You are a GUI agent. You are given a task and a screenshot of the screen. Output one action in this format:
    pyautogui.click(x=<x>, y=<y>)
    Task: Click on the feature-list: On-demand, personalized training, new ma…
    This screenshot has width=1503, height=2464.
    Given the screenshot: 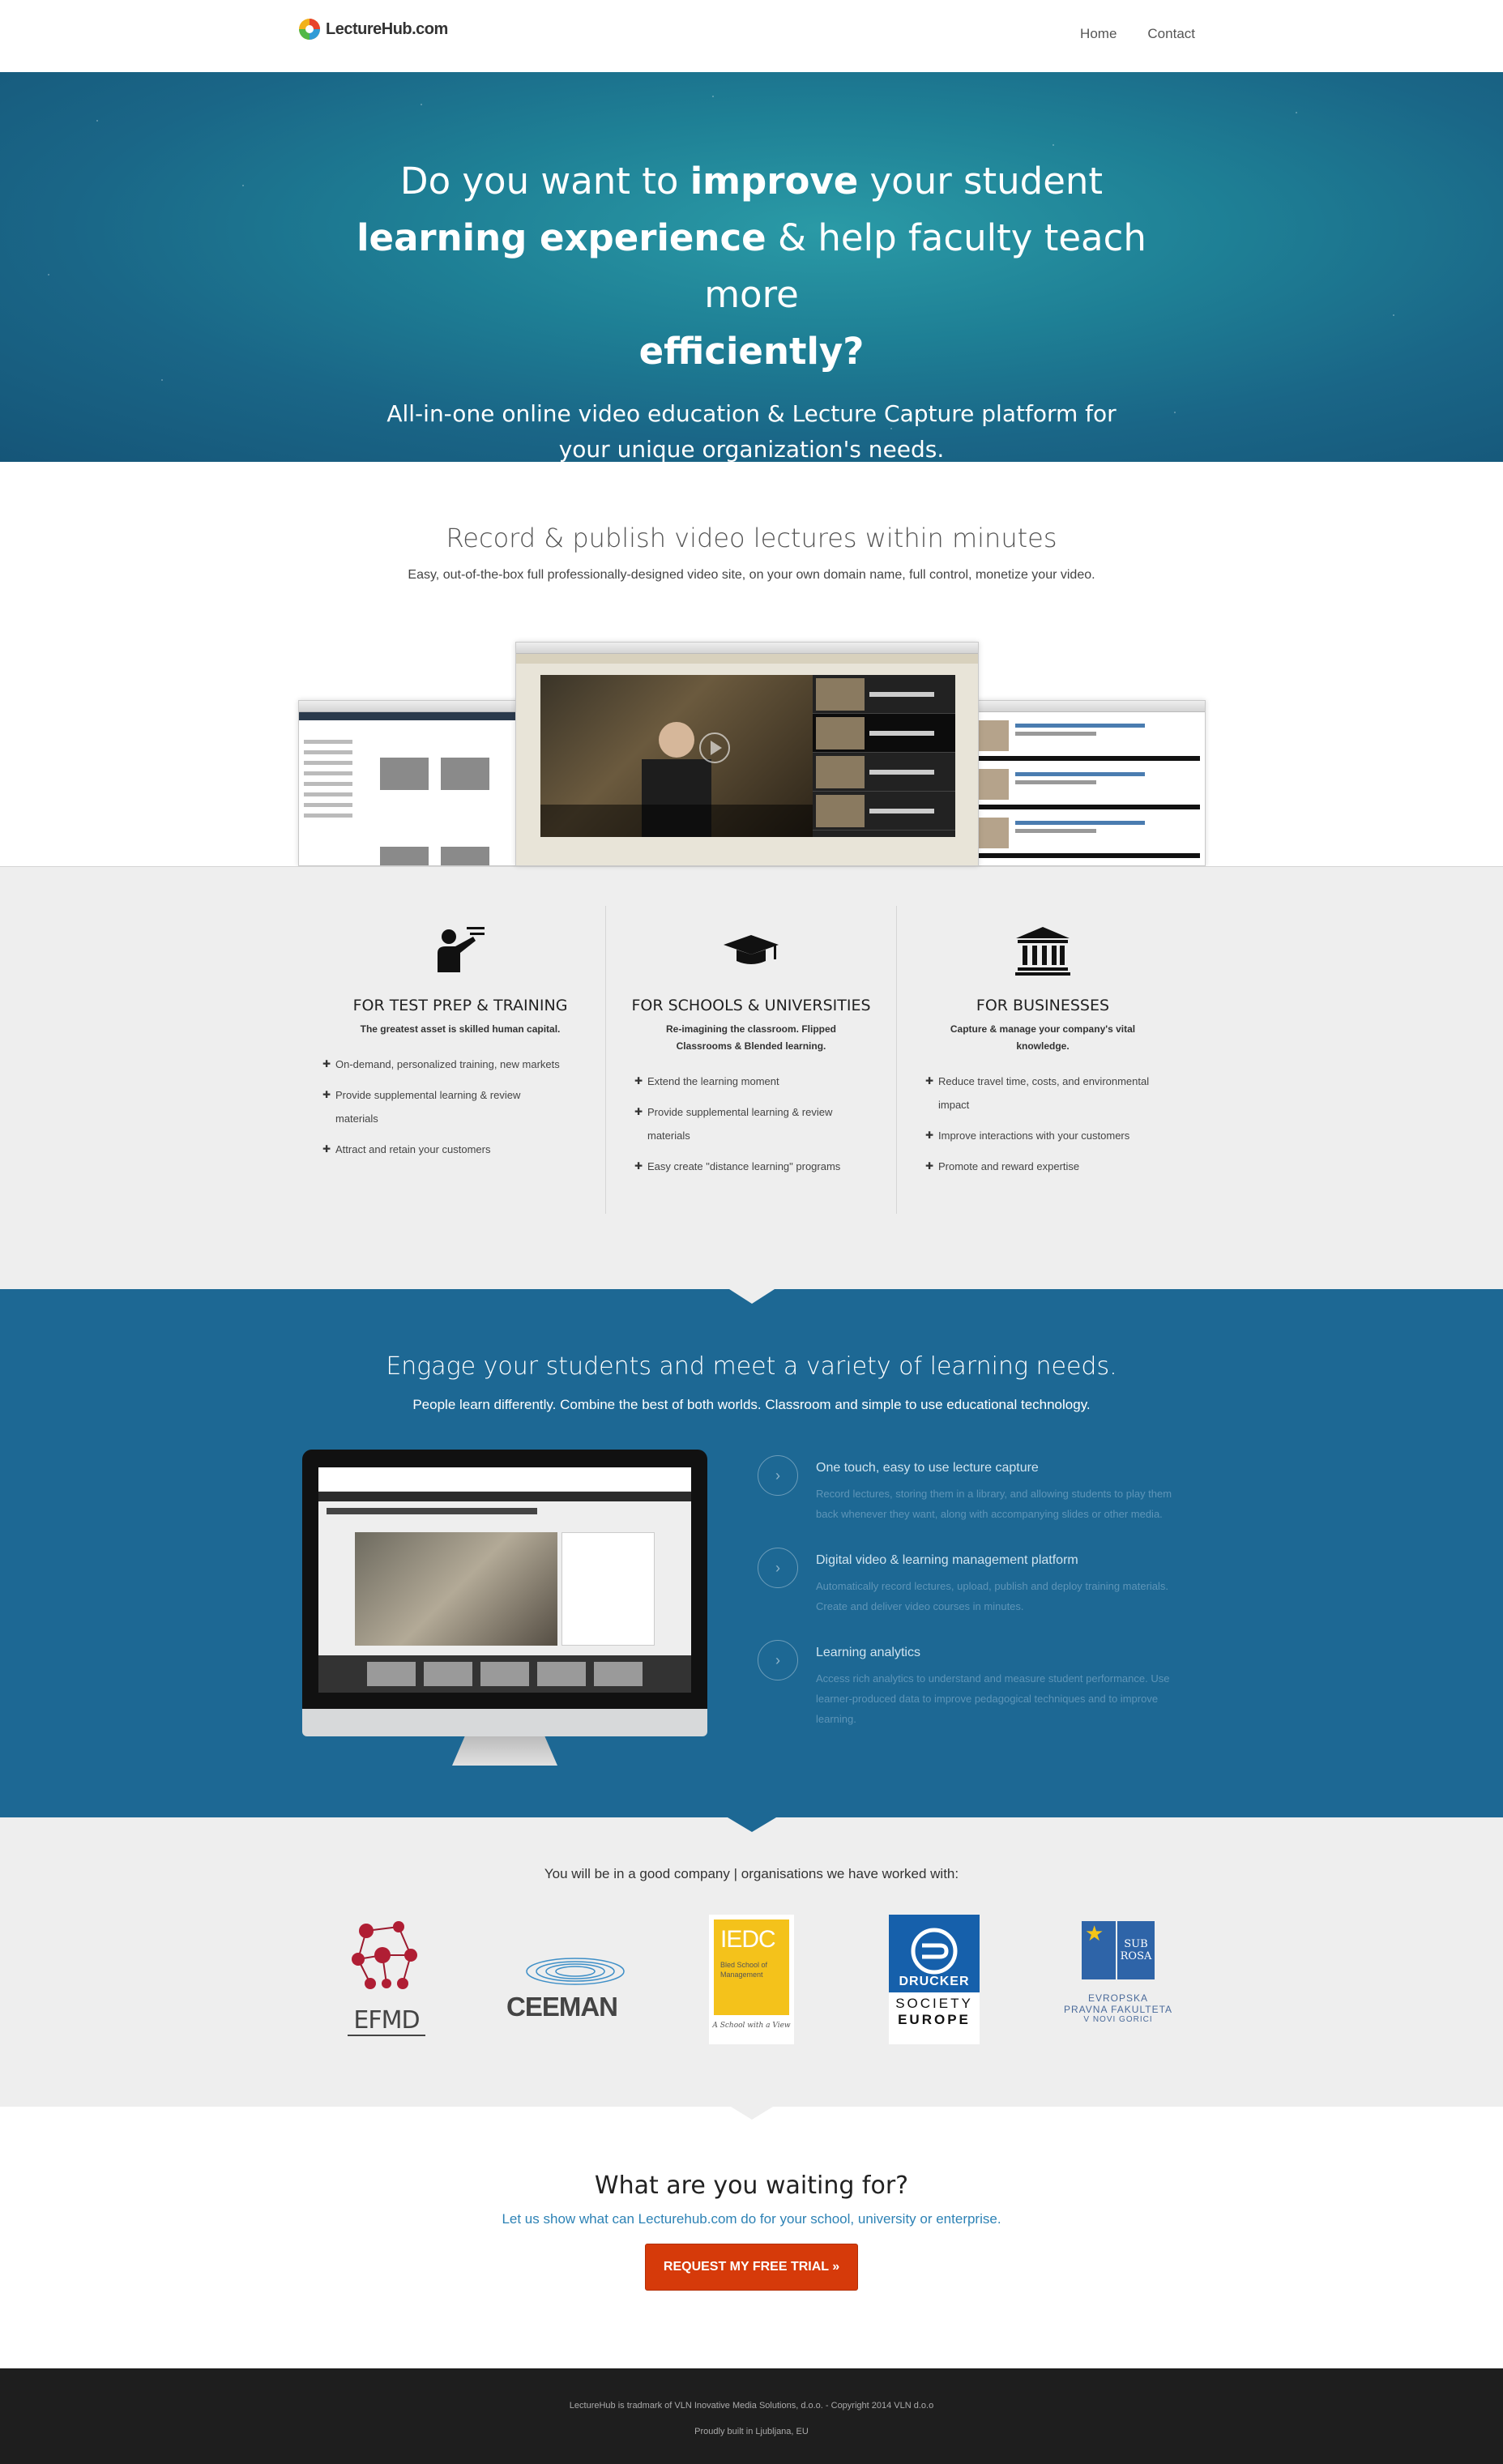 What is the action you would take?
    pyautogui.click(x=444, y=1107)
    